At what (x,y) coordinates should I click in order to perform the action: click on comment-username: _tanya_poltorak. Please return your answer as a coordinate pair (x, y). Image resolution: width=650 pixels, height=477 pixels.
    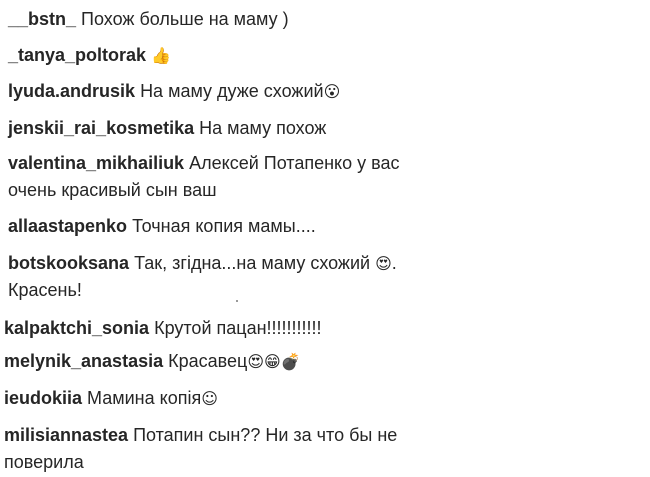
    Looking at the image, I should click on (77, 55).